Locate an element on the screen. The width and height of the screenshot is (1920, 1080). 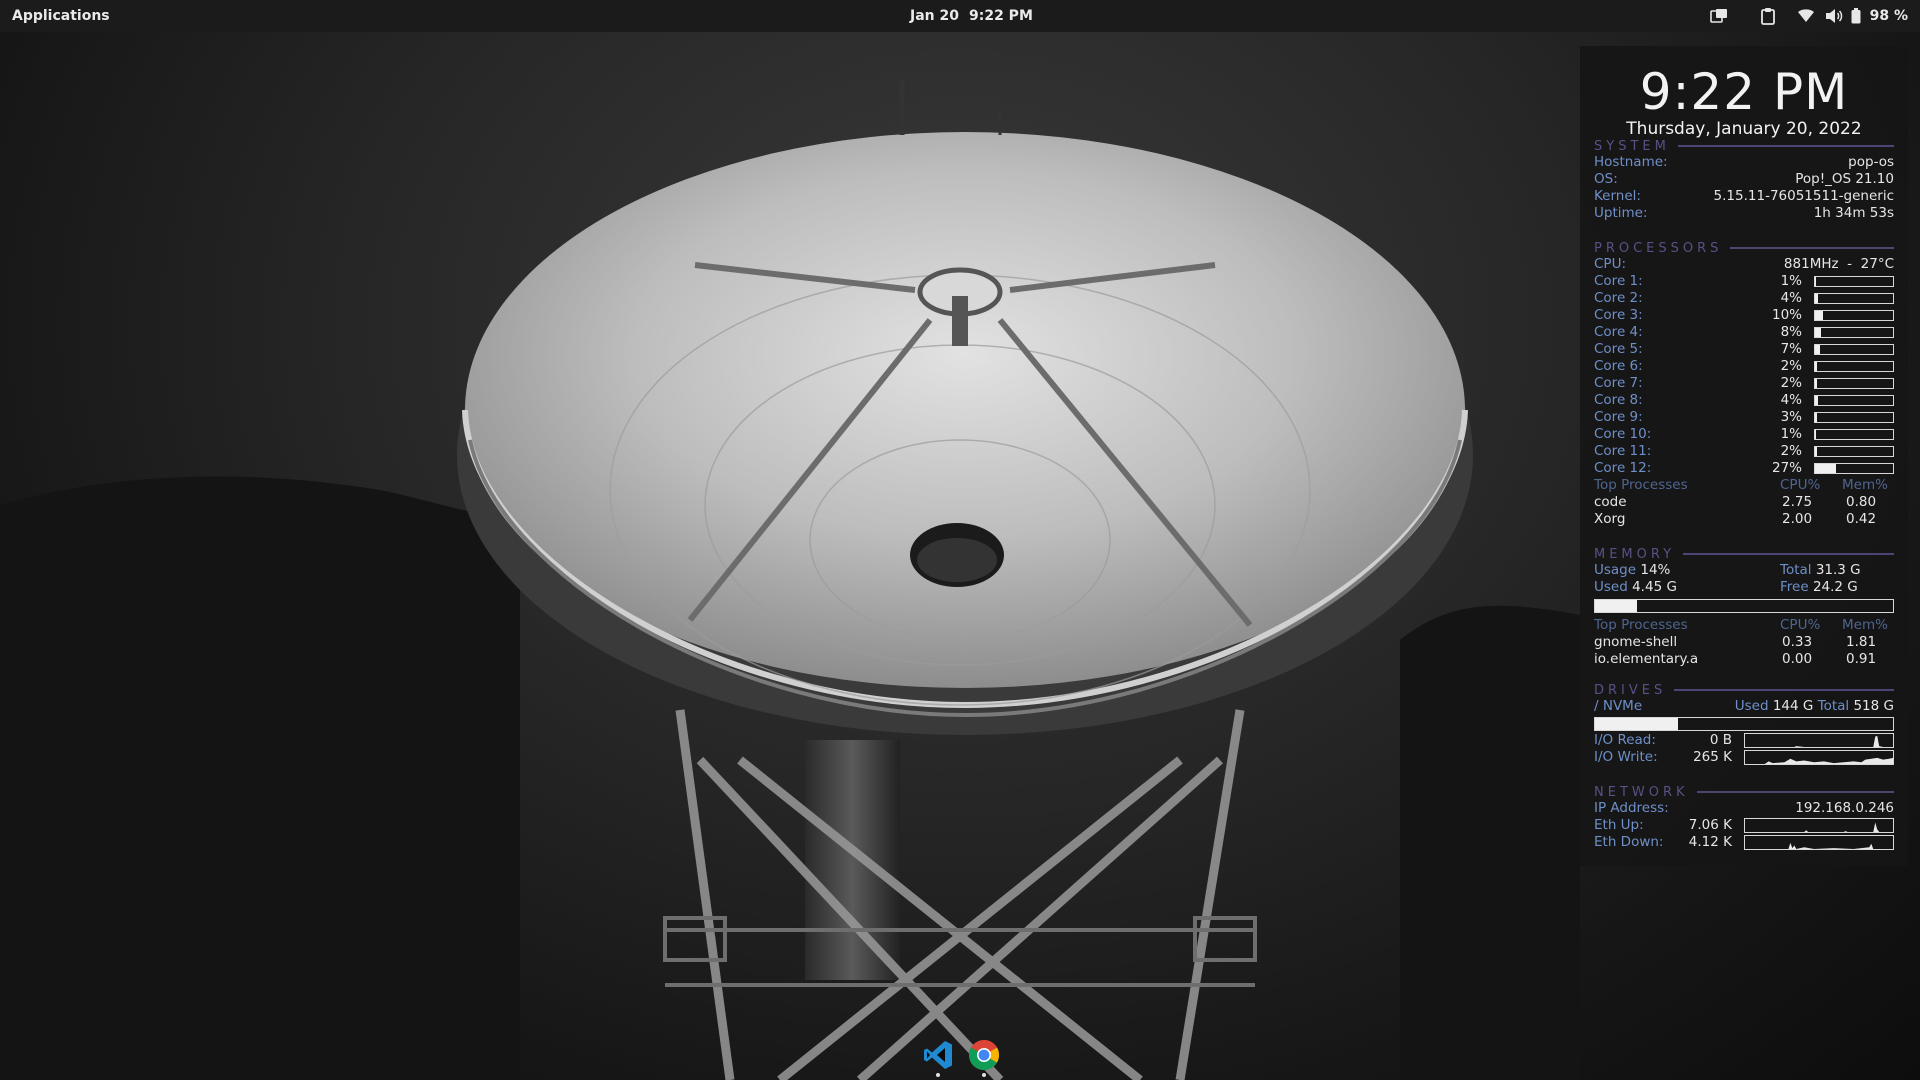
memory-usage-bar is located at coordinates (1744, 606).